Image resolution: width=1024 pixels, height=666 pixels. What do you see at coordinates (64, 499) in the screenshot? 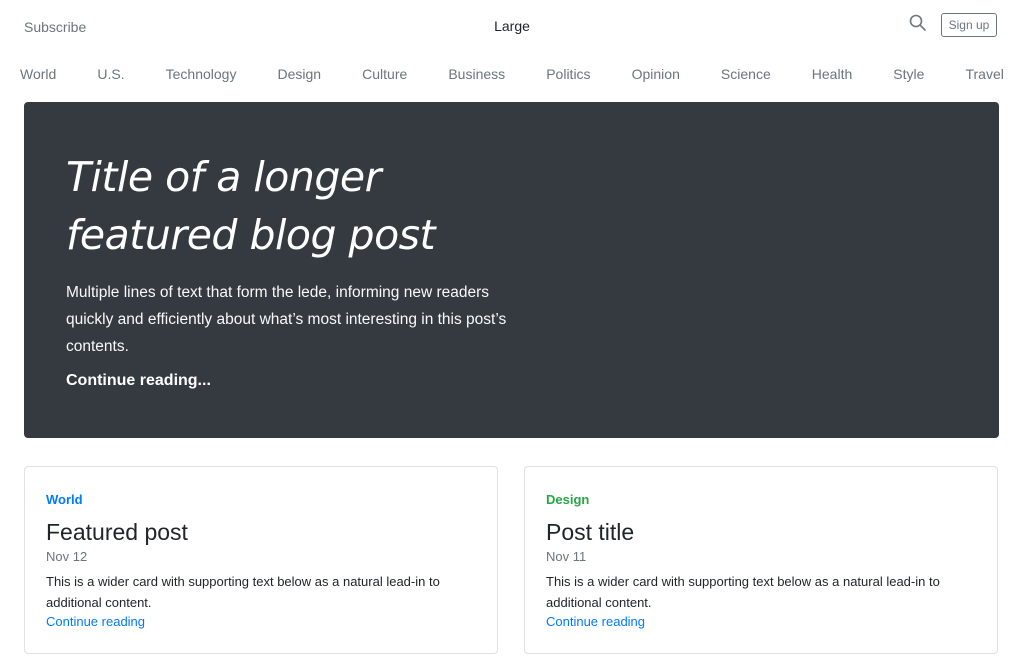
I see `post-category: World` at bounding box center [64, 499].